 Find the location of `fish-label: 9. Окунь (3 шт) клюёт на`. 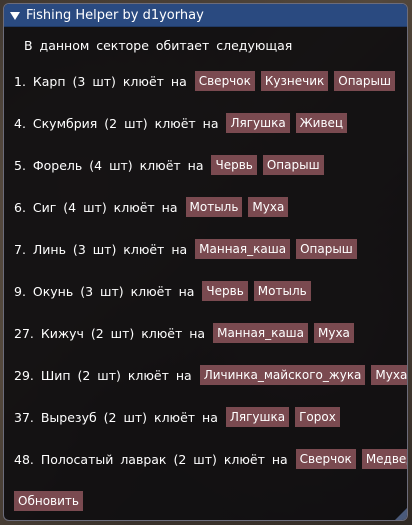

fish-label: 9. Окунь (3 шт) клюёт на is located at coordinates (104, 291).